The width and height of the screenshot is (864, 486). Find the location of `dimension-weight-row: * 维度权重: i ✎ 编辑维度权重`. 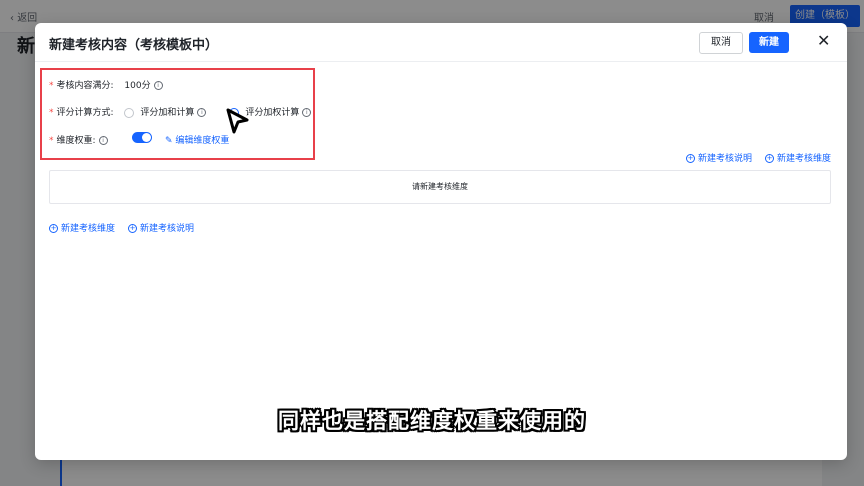

dimension-weight-row: * 维度权重: i ✎ 编辑维度权重 is located at coordinates (179, 139).